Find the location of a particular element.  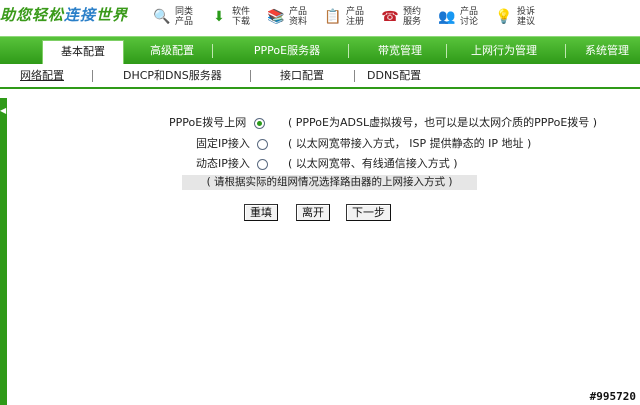

tab-basic-config: 基本配置 is located at coordinates (83, 52).